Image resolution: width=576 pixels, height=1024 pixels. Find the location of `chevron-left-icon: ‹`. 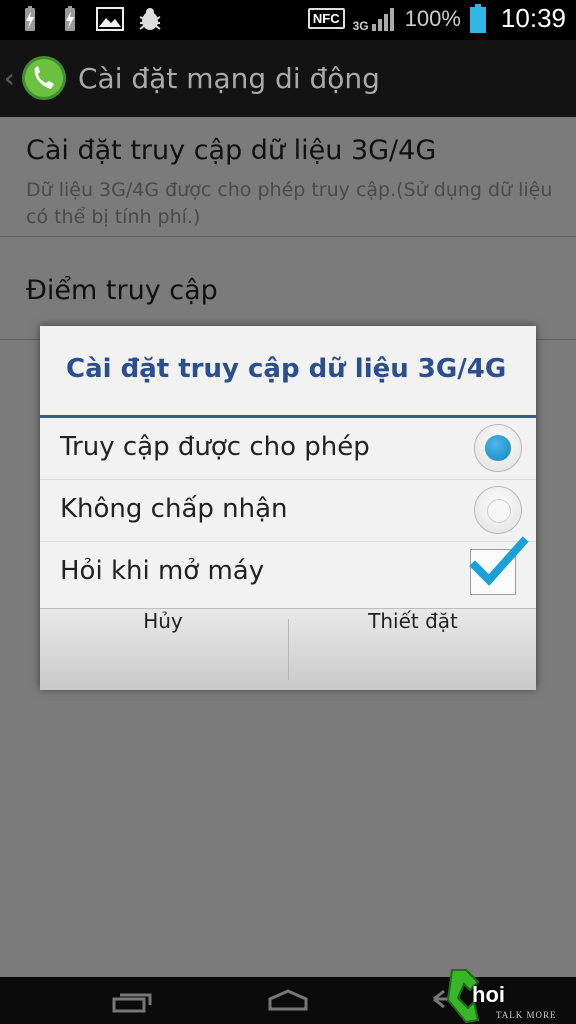

chevron-left-icon: ‹ is located at coordinates (9, 79).